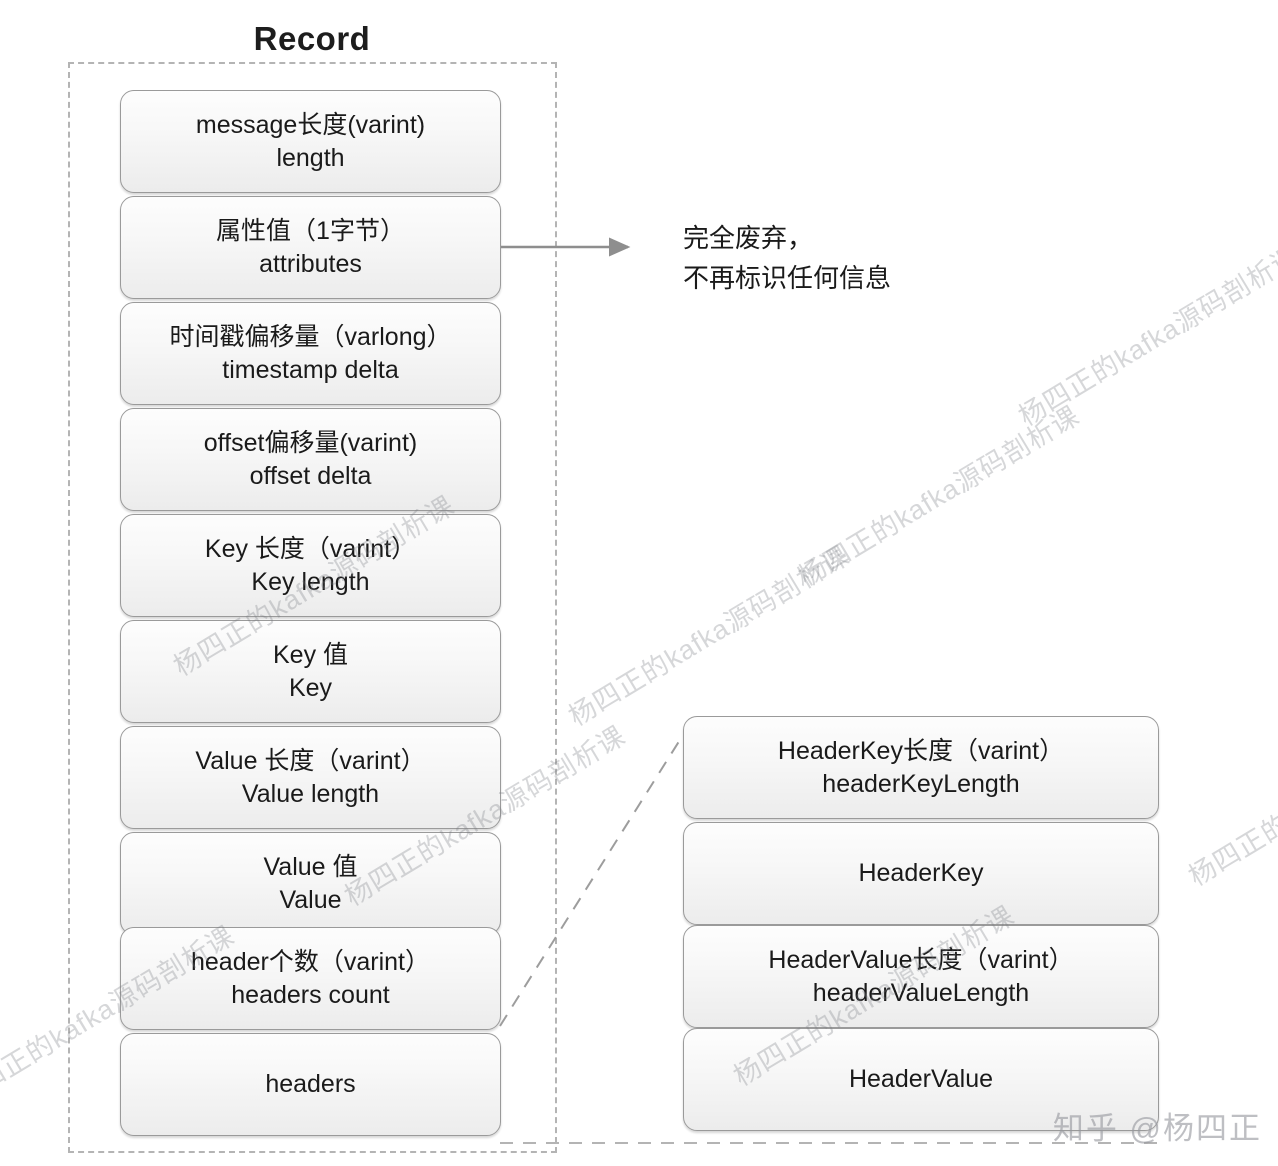 The width and height of the screenshot is (1278, 1166). Describe the element at coordinates (921, 783) in the screenshot. I see `field-line-2: headerKeyLength` at that location.